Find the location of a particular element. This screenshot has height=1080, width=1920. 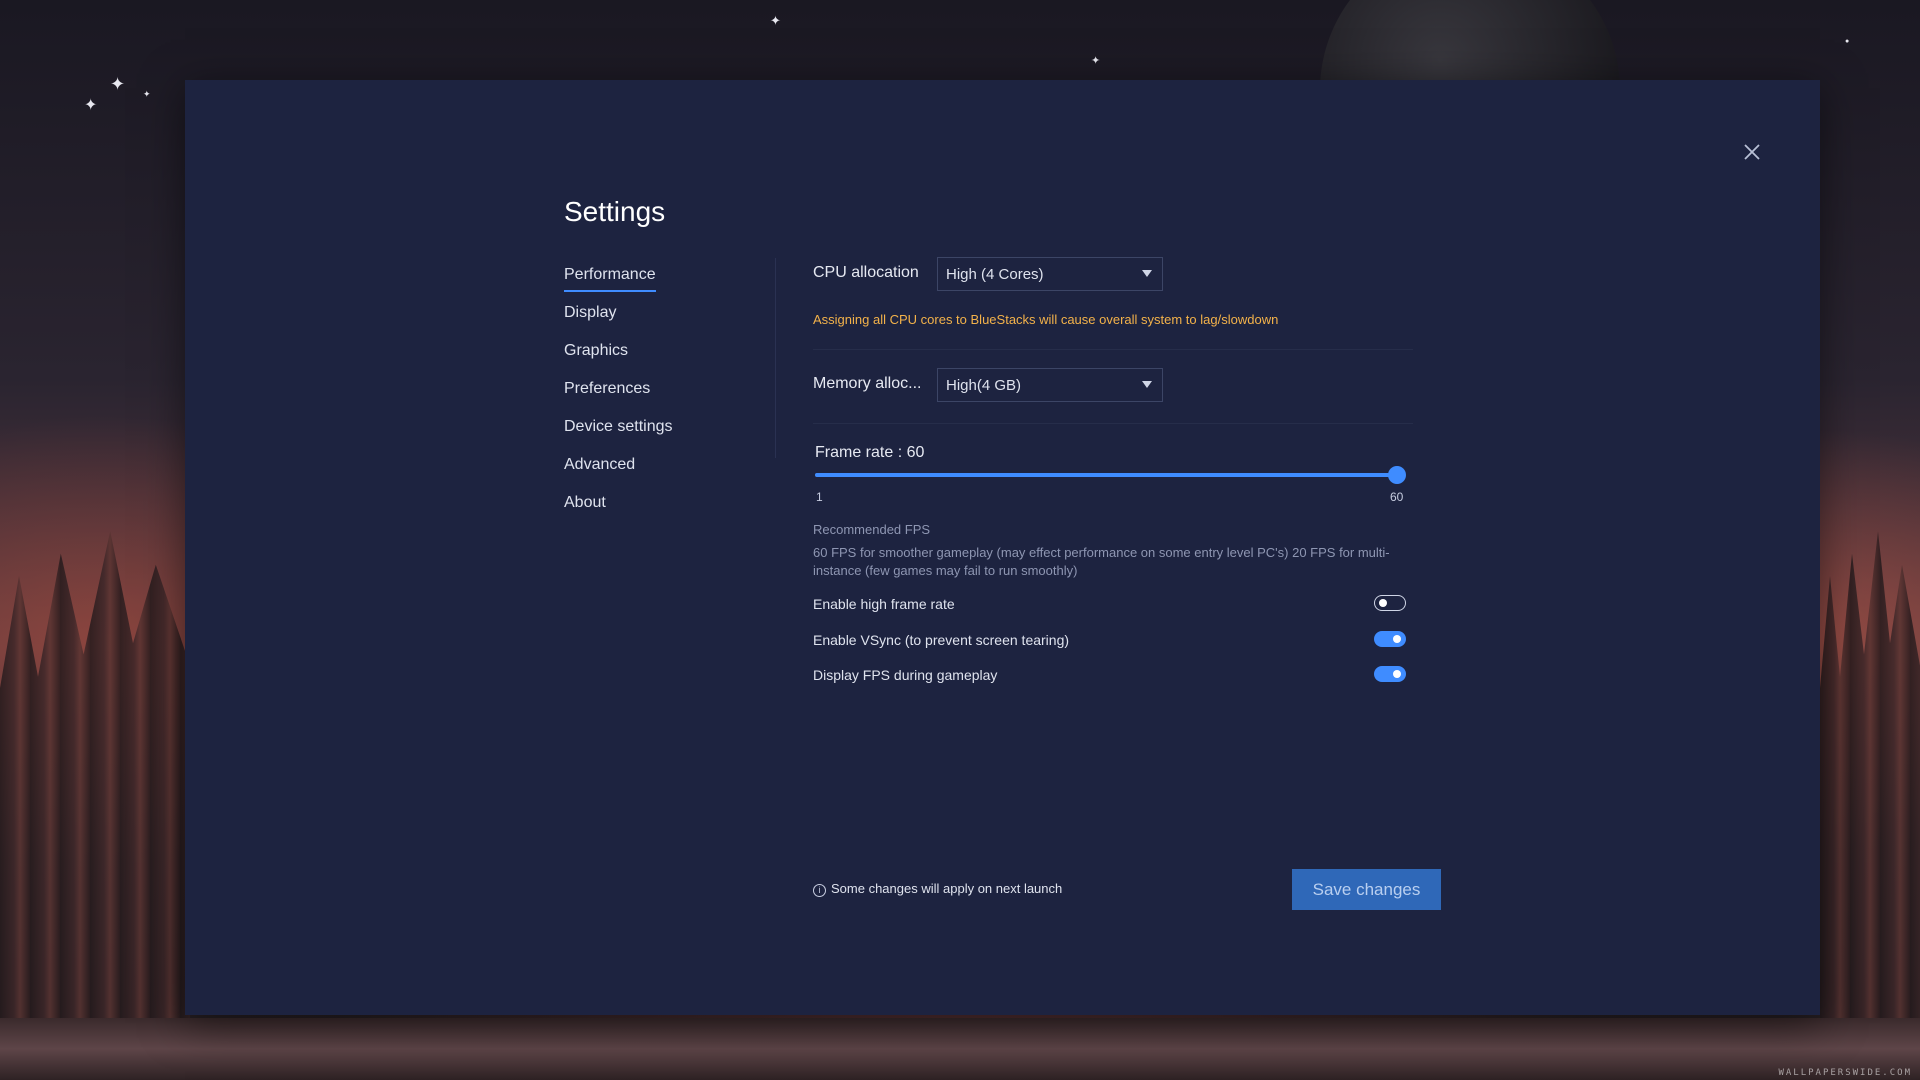

high-frame-rate-row: Enable high frame rate is located at coordinates (1109, 605).